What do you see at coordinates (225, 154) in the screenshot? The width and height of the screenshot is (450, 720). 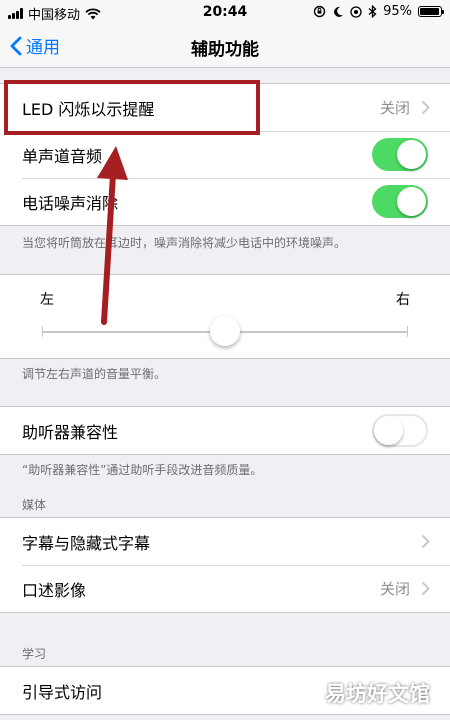 I see `mono-audio-row: 单声道音频` at bounding box center [225, 154].